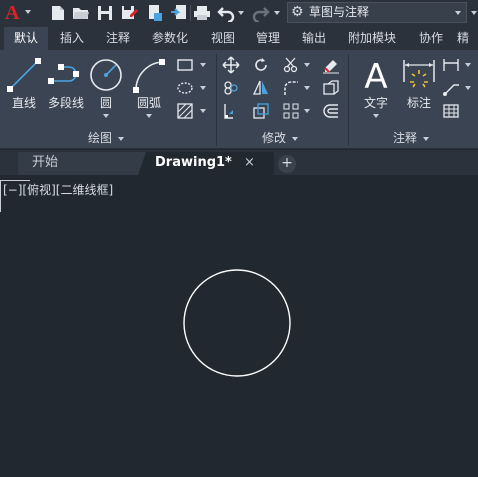  What do you see at coordinates (185, 88) in the screenshot?
I see `ellipse-icon` at bounding box center [185, 88].